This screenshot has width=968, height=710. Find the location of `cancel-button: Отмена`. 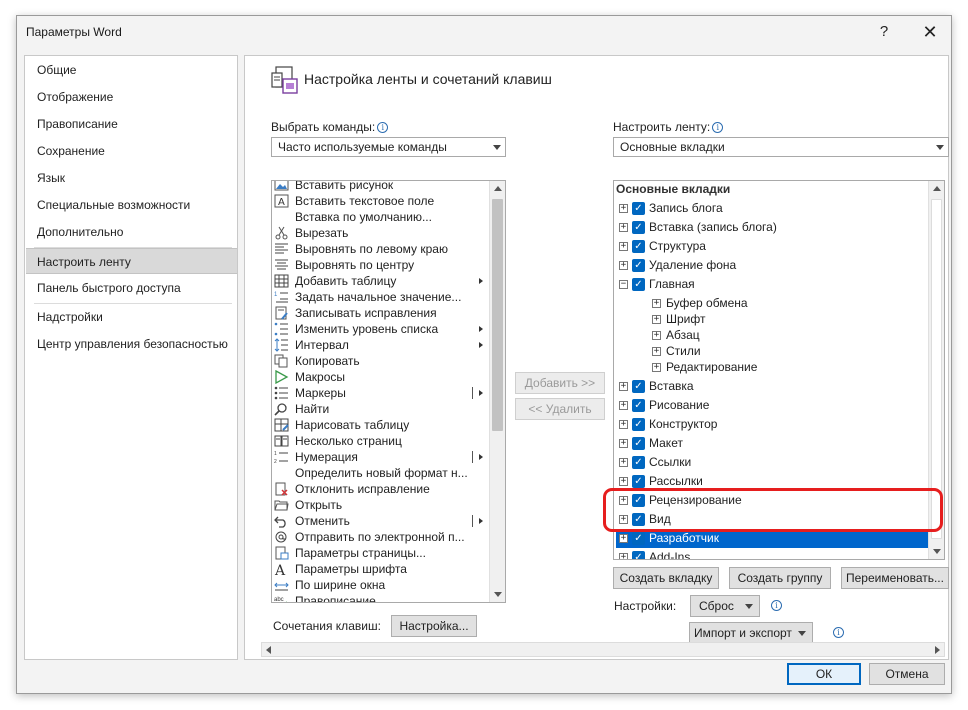

cancel-button: Отмена is located at coordinates (907, 674).